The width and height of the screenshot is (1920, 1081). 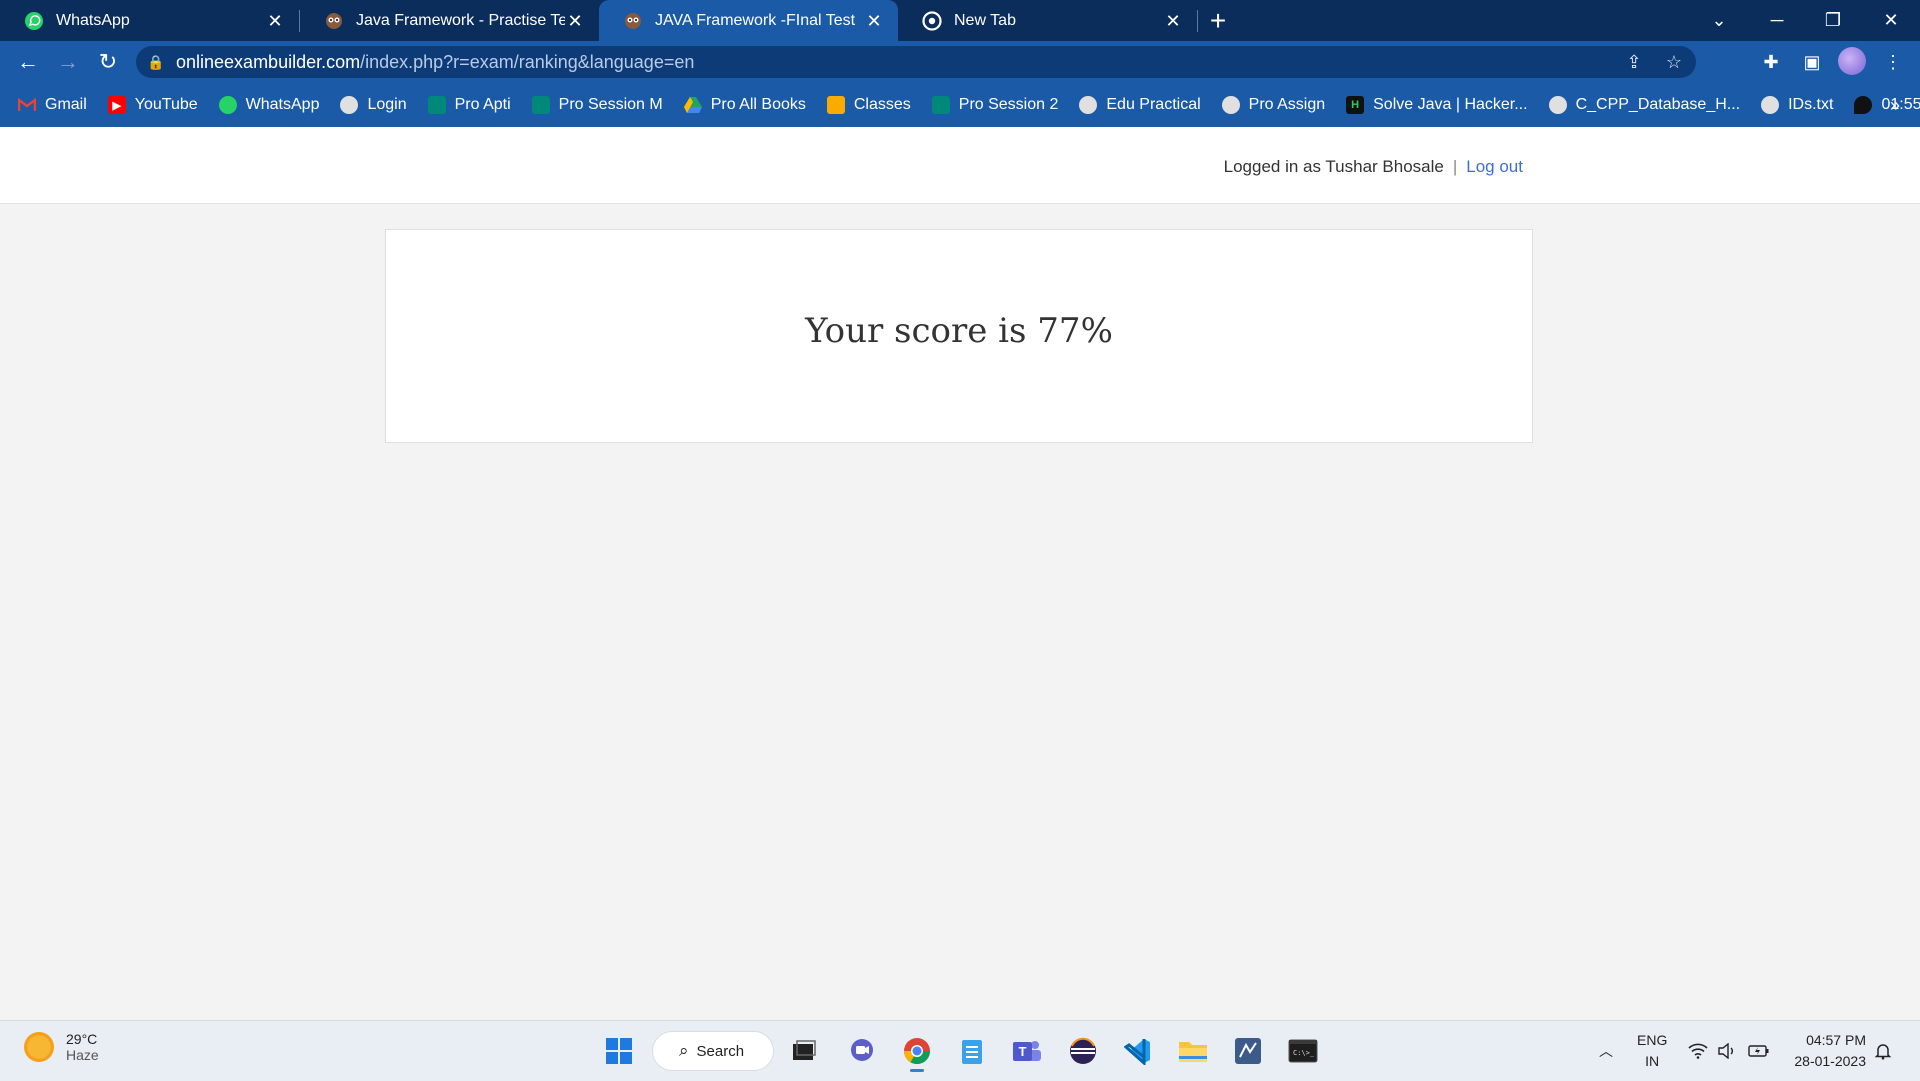 I want to click on drive-icon, so click(x=692, y=105).